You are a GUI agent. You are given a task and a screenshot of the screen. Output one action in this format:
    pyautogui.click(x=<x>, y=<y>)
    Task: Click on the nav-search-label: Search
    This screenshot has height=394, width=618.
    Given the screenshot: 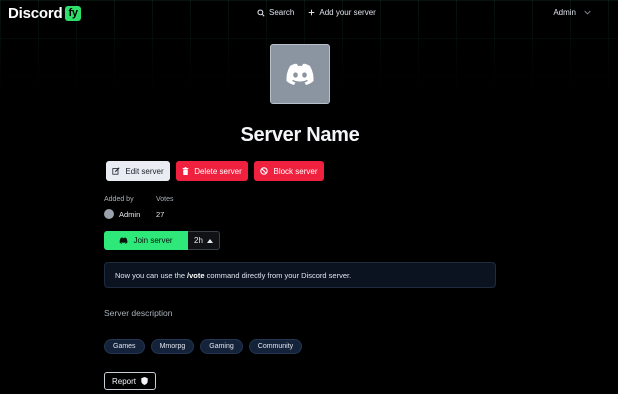 What is the action you would take?
    pyautogui.click(x=282, y=12)
    